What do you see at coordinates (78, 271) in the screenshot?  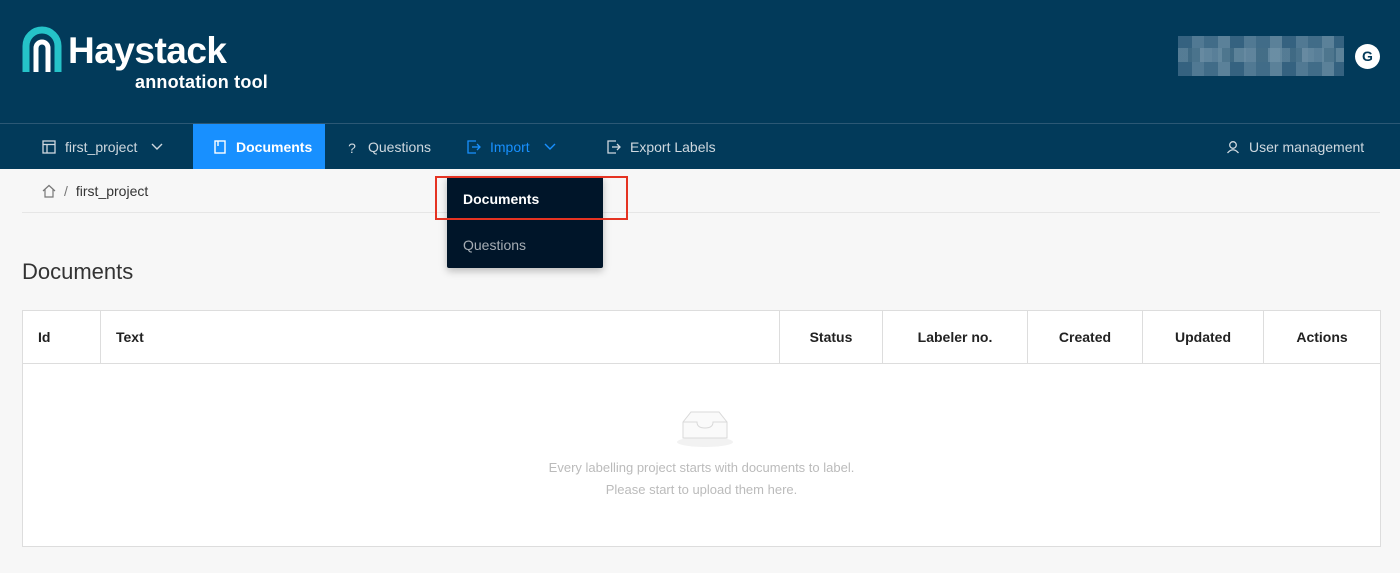 I see `page-title: Documents` at bounding box center [78, 271].